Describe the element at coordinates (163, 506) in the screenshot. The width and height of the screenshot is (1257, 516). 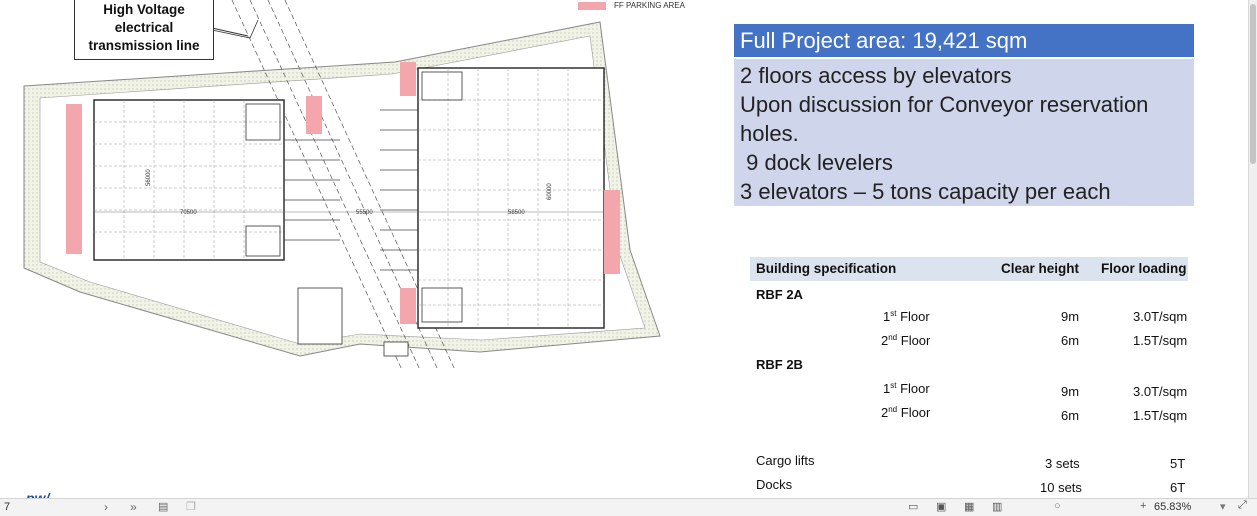
I see `slide-sorter-icon: ▤` at that location.